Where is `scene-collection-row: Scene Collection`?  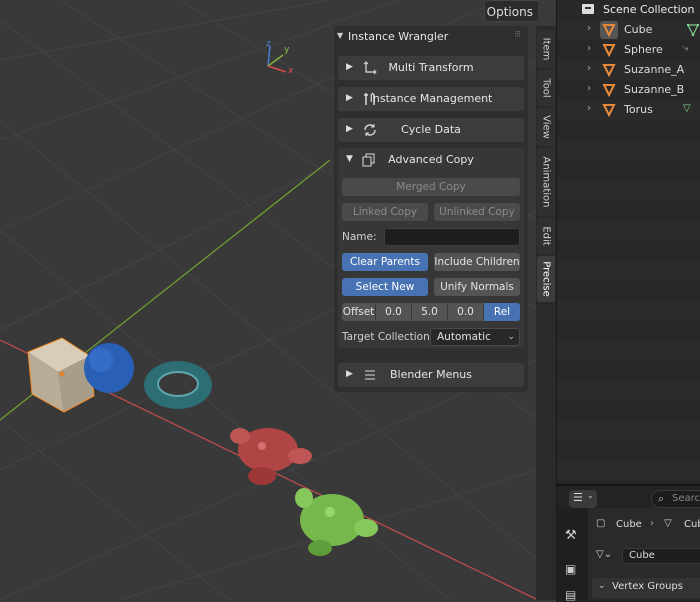 scene-collection-row: Scene Collection is located at coordinates (628, 10).